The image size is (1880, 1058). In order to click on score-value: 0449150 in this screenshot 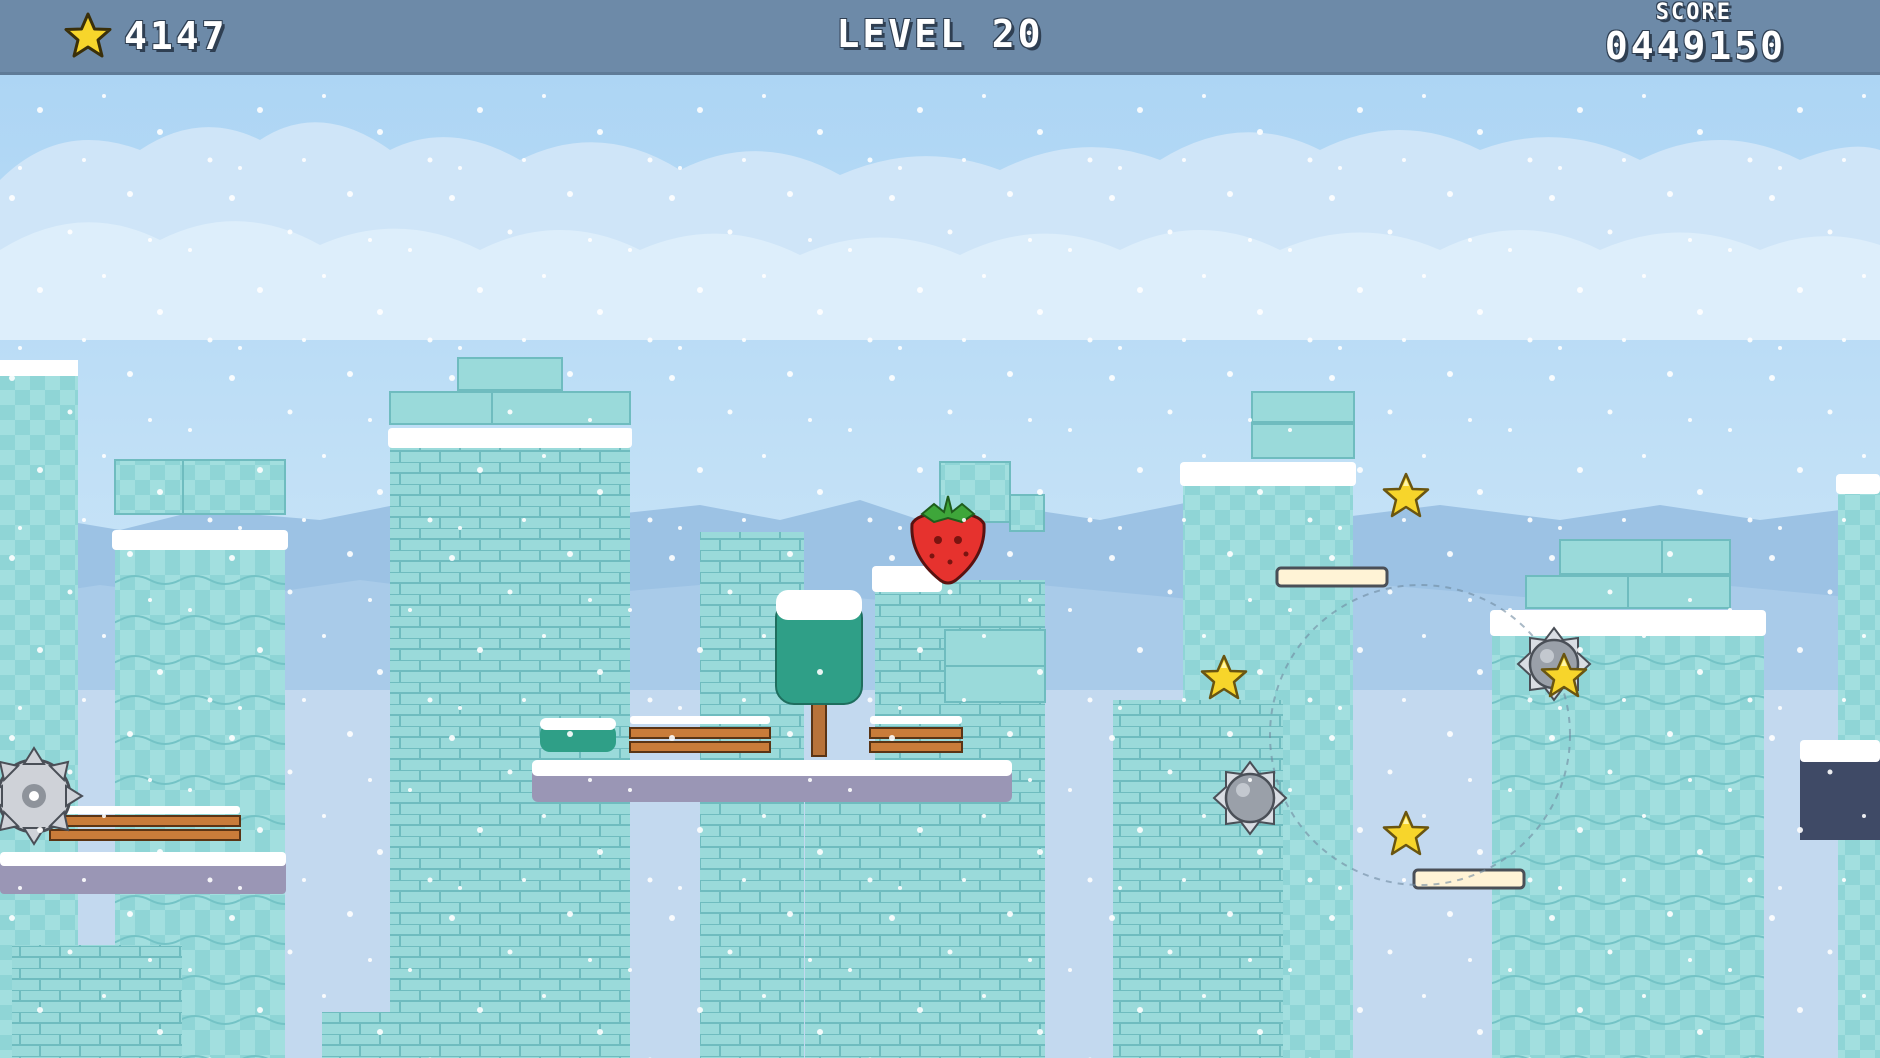, I will do `click(1695, 46)`.